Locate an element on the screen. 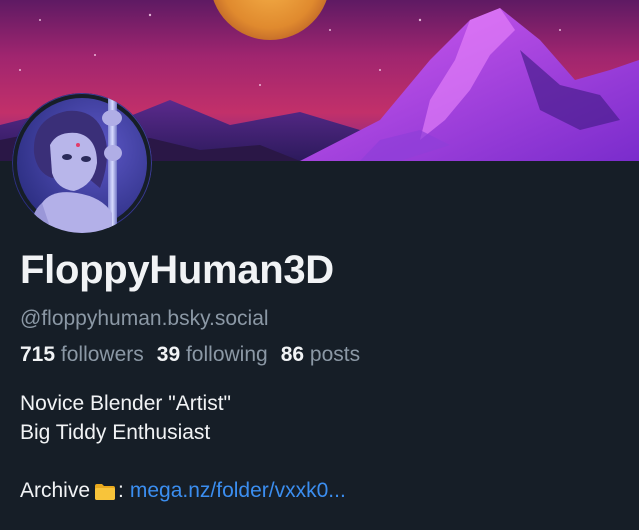 Image resolution: width=639 pixels, height=530 pixels. bio-line-1: Novice Blender "Artist" is located at coordinates (125, 403).